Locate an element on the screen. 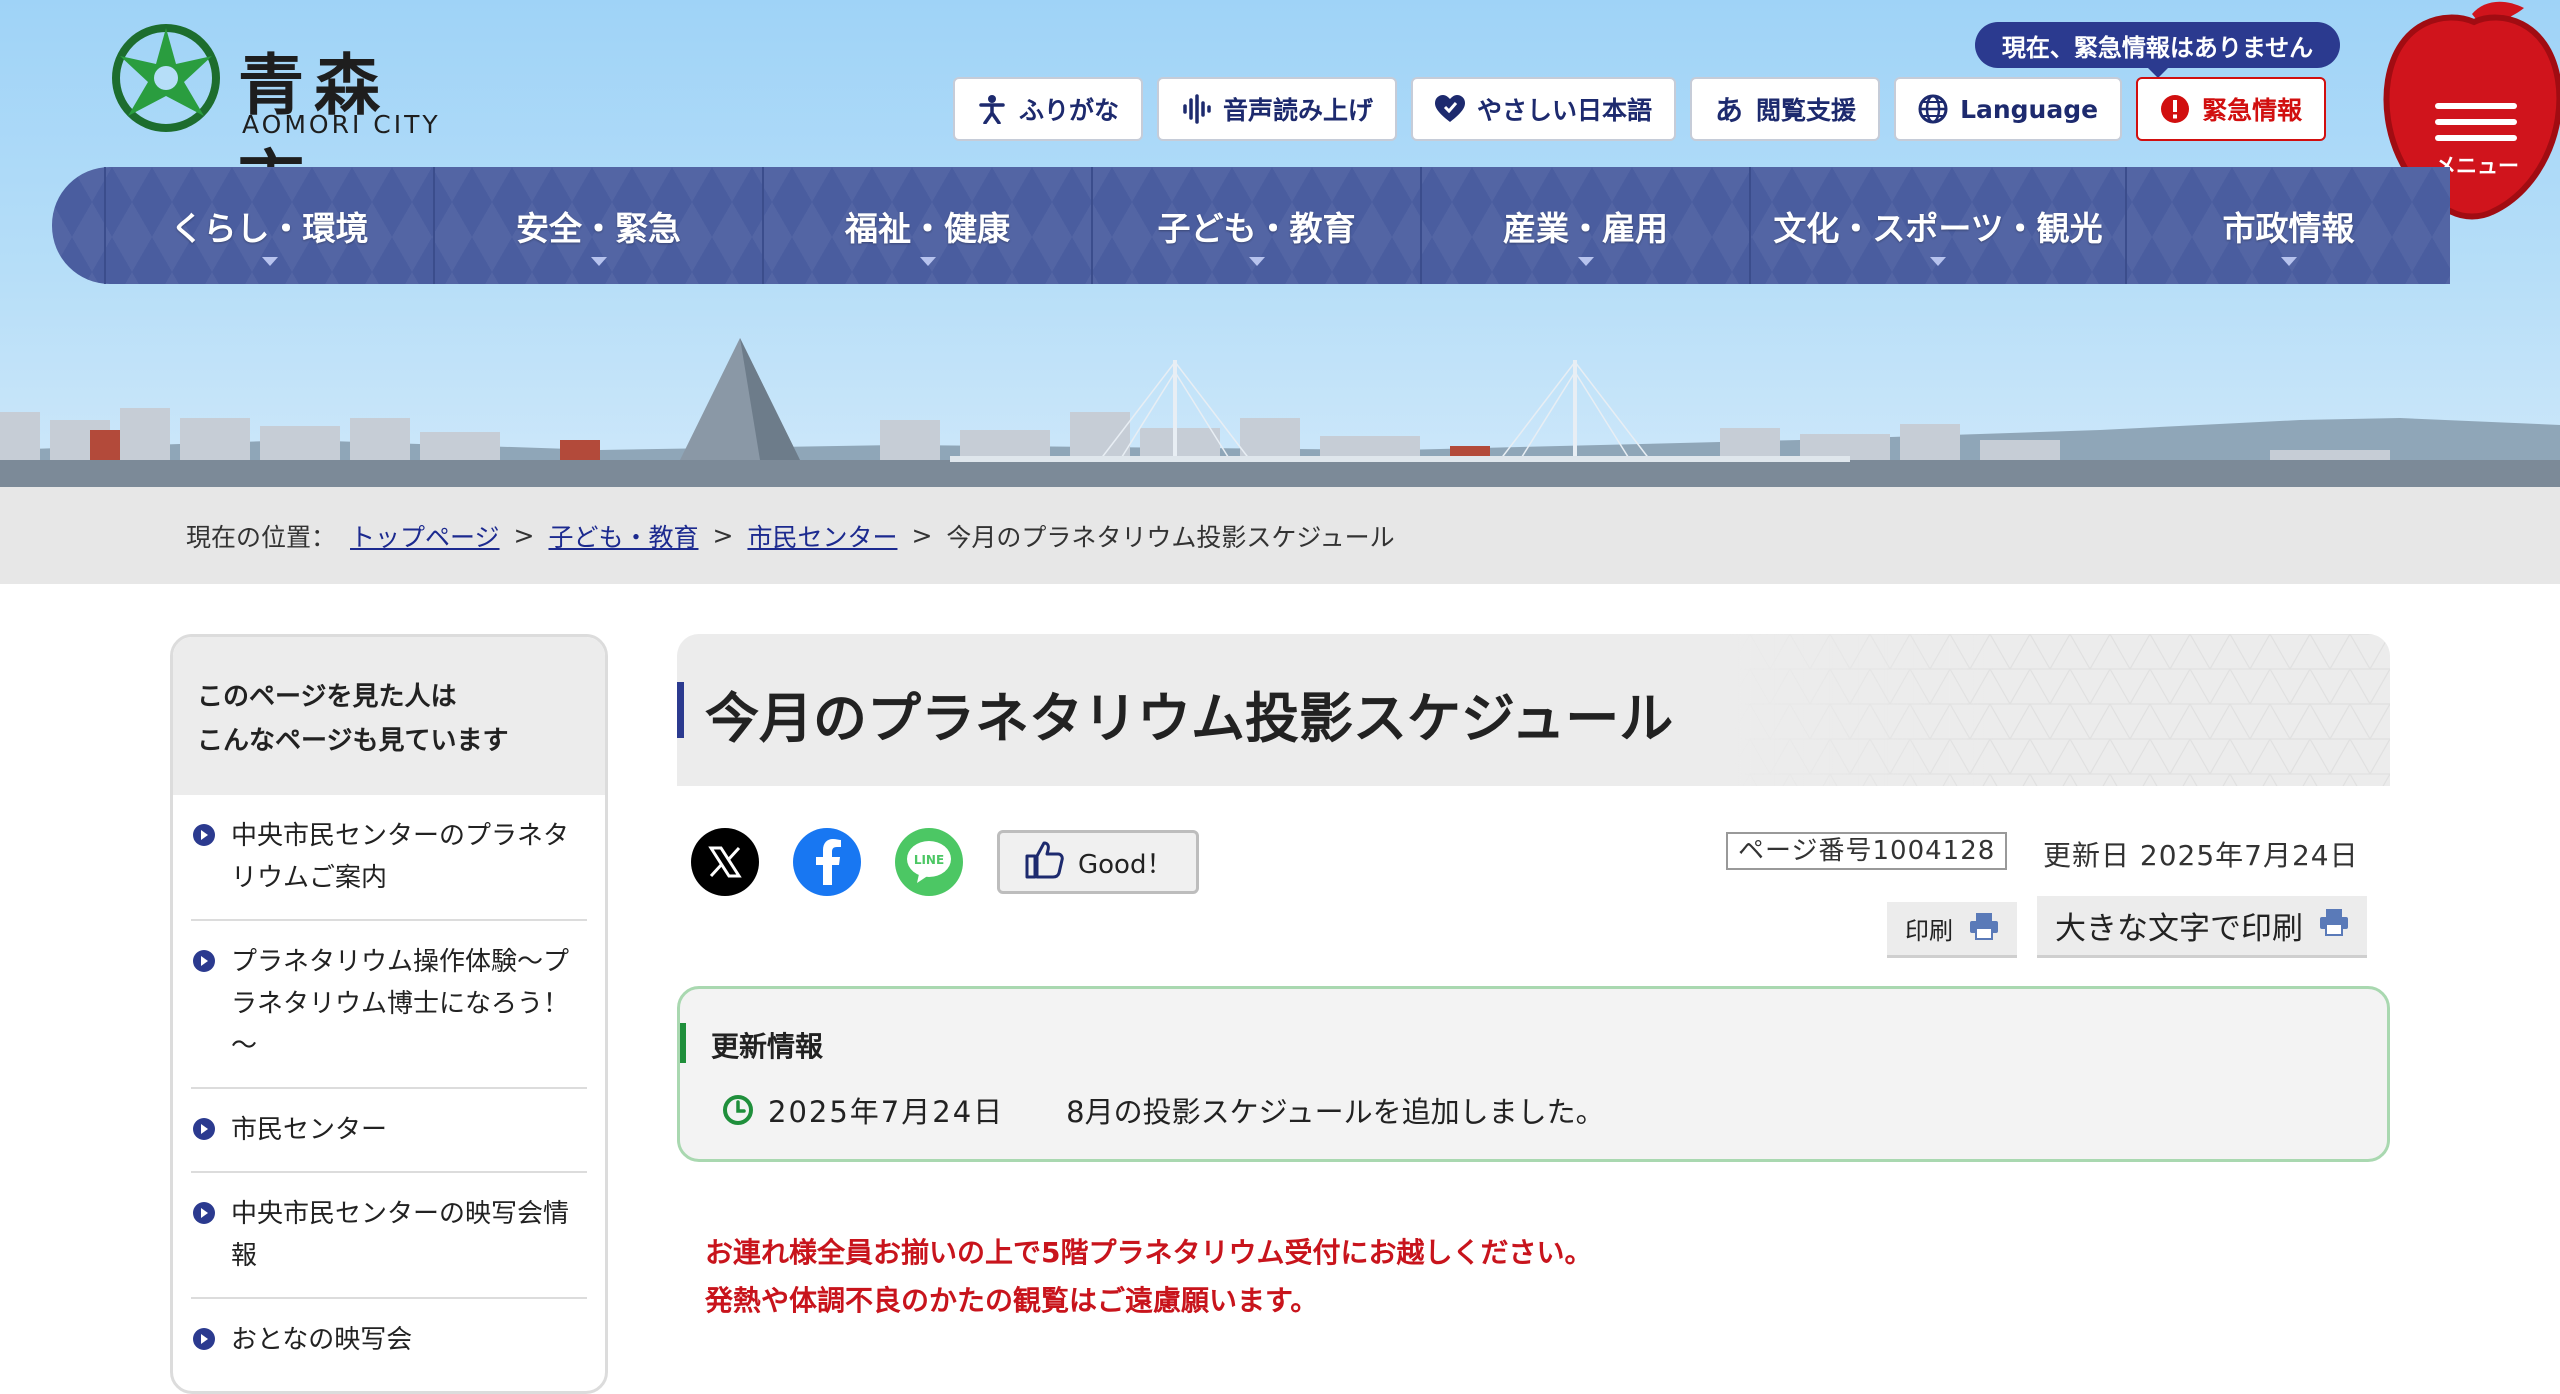 Image resolution: width=2560 pixels, height=1394 pixels. gnav-culture-sports-tourism: 文化・スポーツ・観光 is located at coordinates (1937, 225).